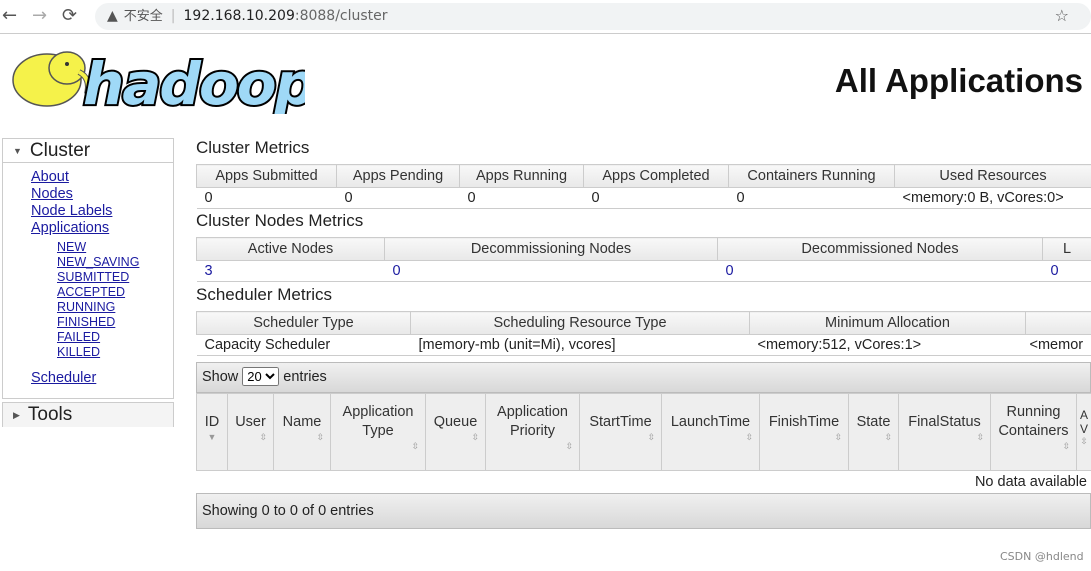 The width and height of the screenshot is (1091, 571). Describe the element at coordinates (1033, 421) in the screenshot. I see `header-label: Running Containers` at that location.